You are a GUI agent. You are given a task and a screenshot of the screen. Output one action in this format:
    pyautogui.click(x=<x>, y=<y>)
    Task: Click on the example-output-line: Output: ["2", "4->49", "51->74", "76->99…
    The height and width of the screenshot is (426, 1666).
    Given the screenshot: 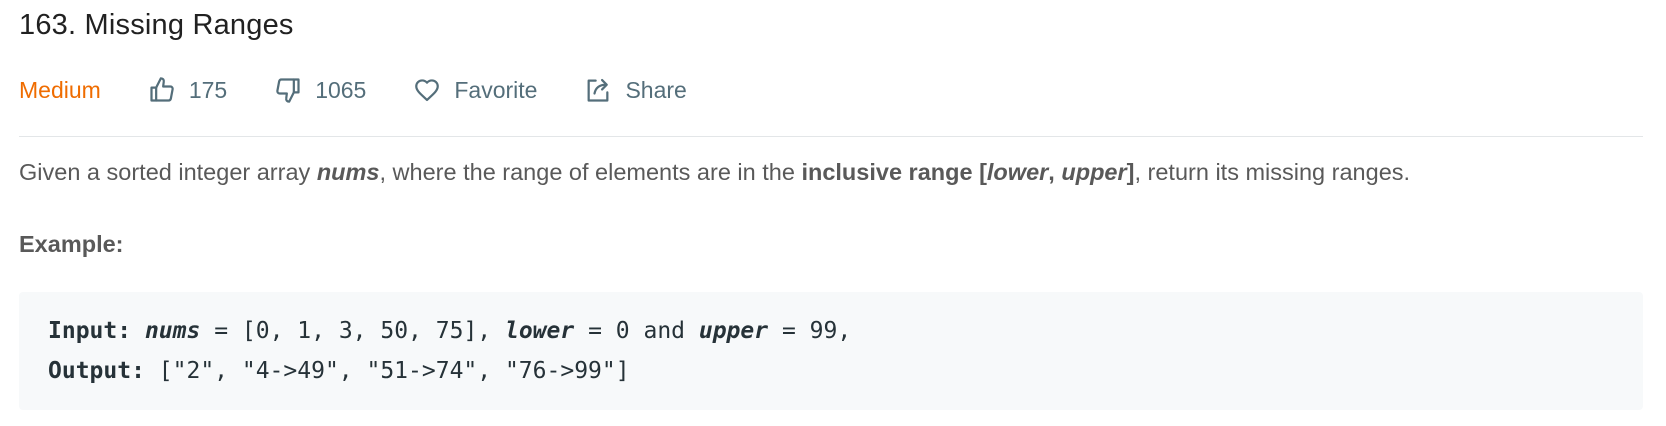 What is the action you would take?
    pyautogui.click(x=845, y=371)
    